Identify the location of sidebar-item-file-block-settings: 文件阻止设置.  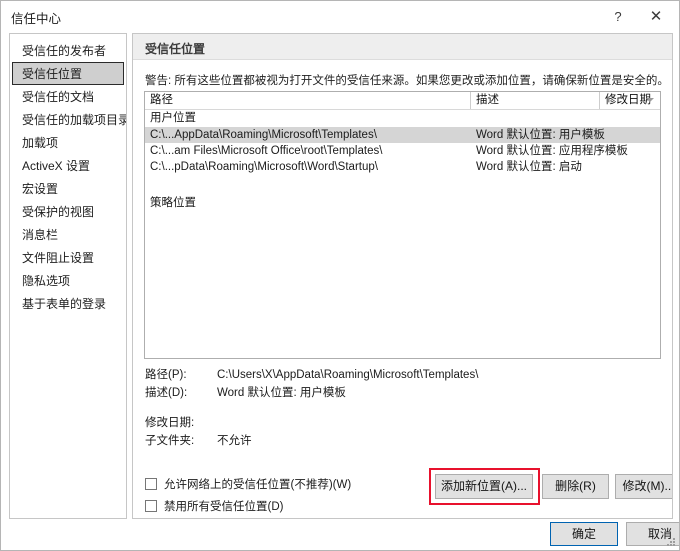
(68, 257).